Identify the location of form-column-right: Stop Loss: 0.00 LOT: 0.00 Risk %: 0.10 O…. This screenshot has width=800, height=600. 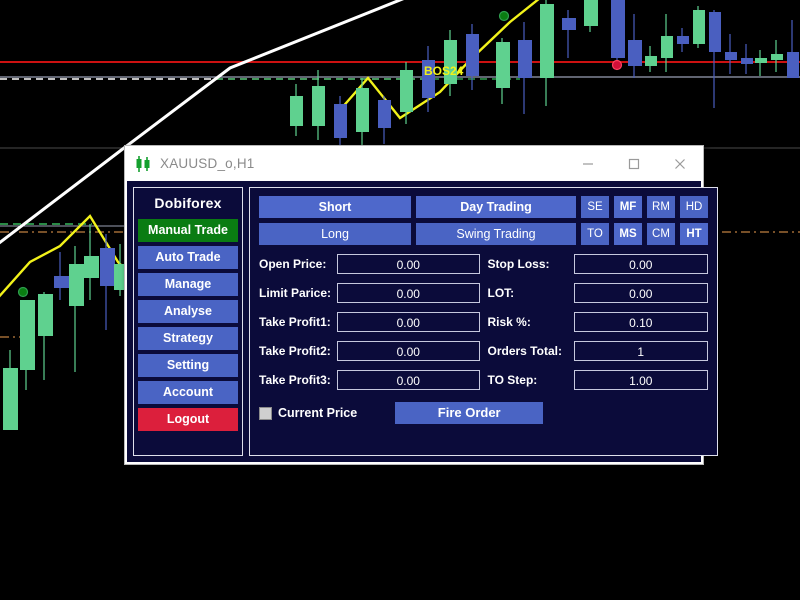
(597, 322).